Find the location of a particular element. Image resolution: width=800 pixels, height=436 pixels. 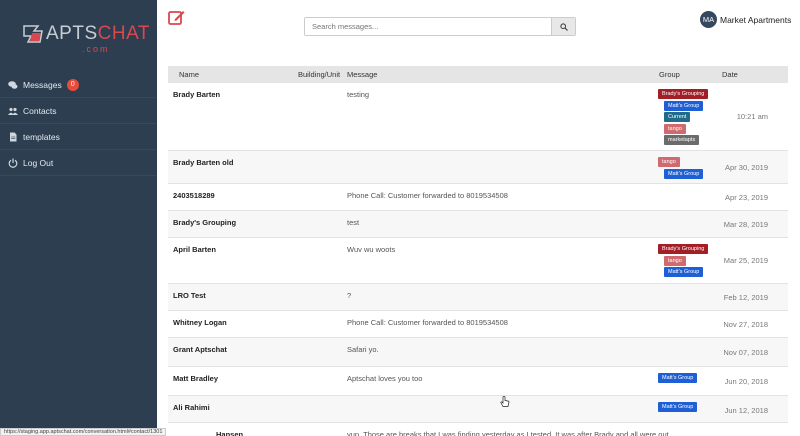

contact-name: Brady Barten old is located at coordinates (203, 162).